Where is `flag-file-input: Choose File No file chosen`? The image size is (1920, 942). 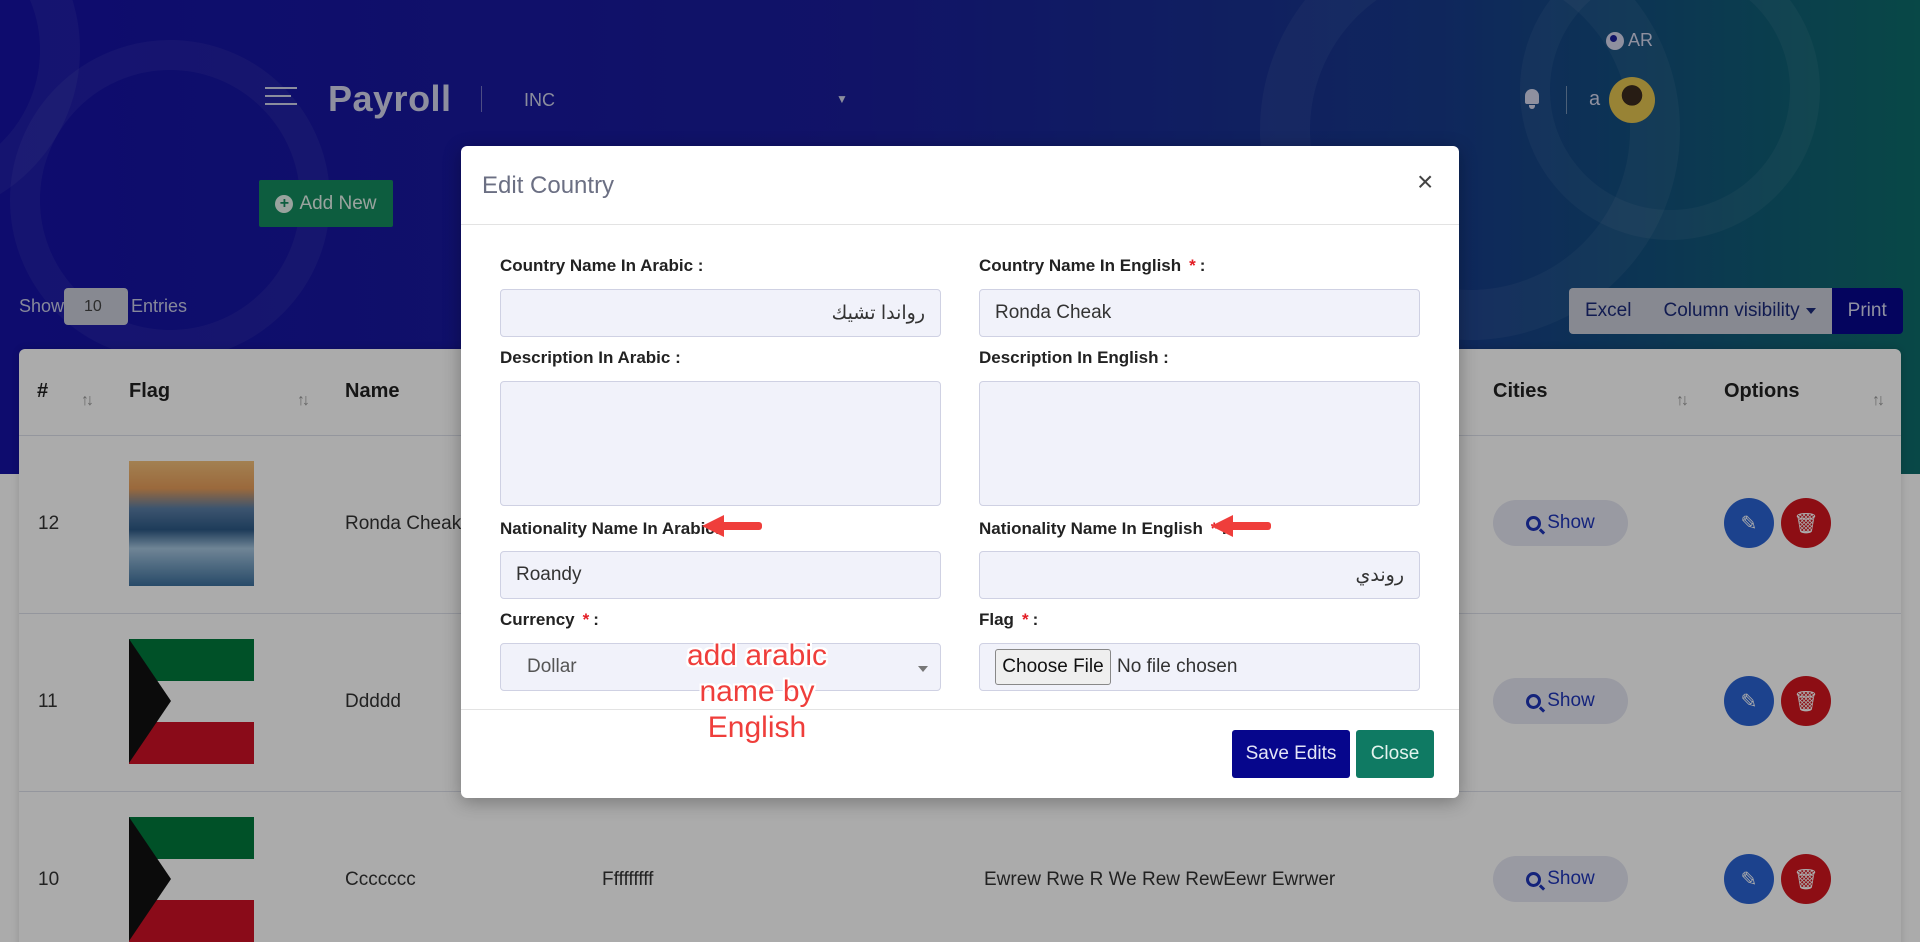
flag-file-input: Choose File No file chosen is located at coordinates (1199, 667).